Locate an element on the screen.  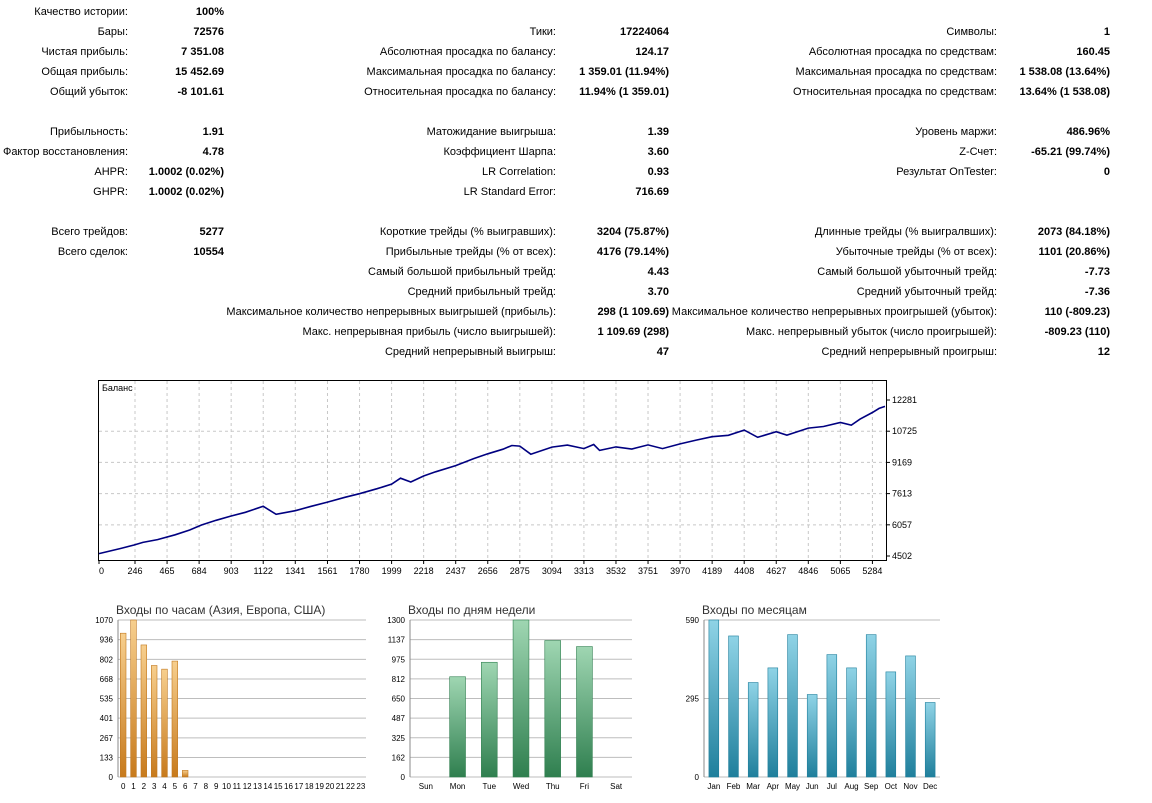
col2-label-11: Средний прибыльный трейд: is located at coordinates (481, 292).